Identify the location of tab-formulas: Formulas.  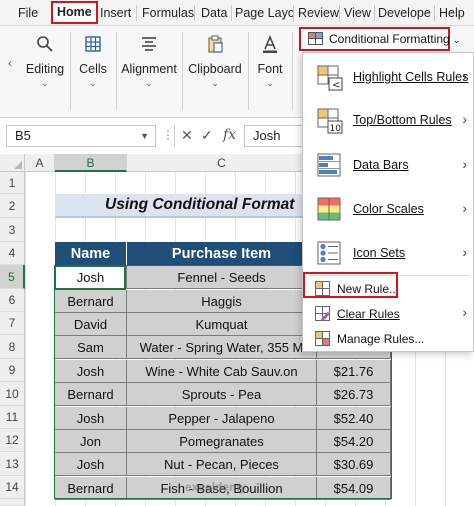
(168, 13).